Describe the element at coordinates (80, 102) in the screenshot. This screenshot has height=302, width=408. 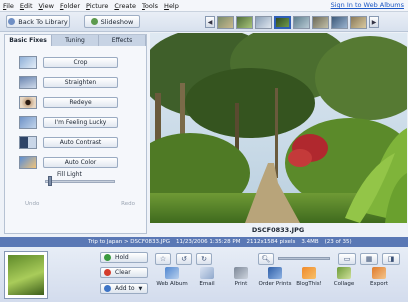
I see `redeye-button: Redeye` at that location.